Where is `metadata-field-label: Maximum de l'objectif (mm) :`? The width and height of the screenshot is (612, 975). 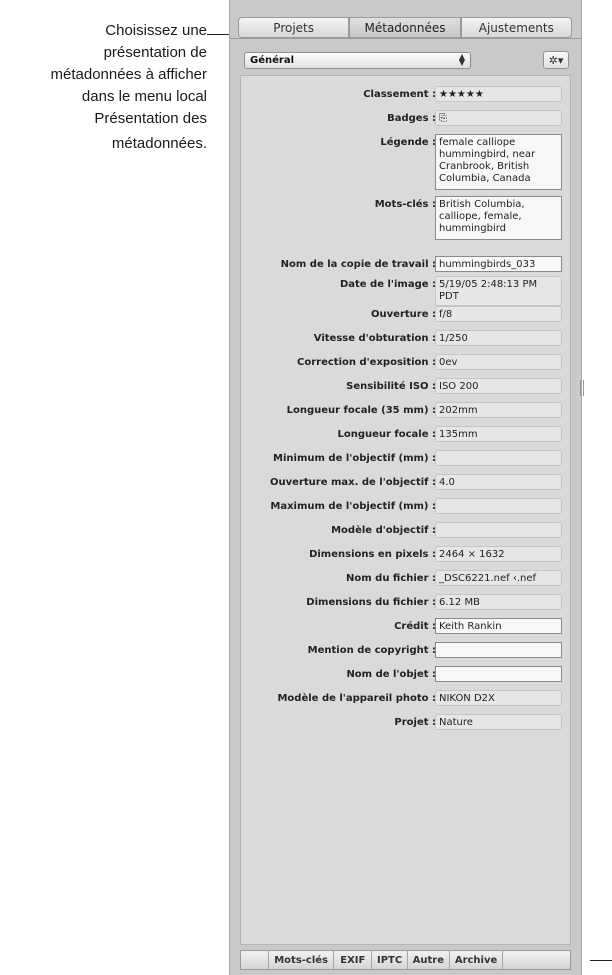
metadata-field-label: Maximum de l'objectif (mm) : is located at coordinates (353, 506).